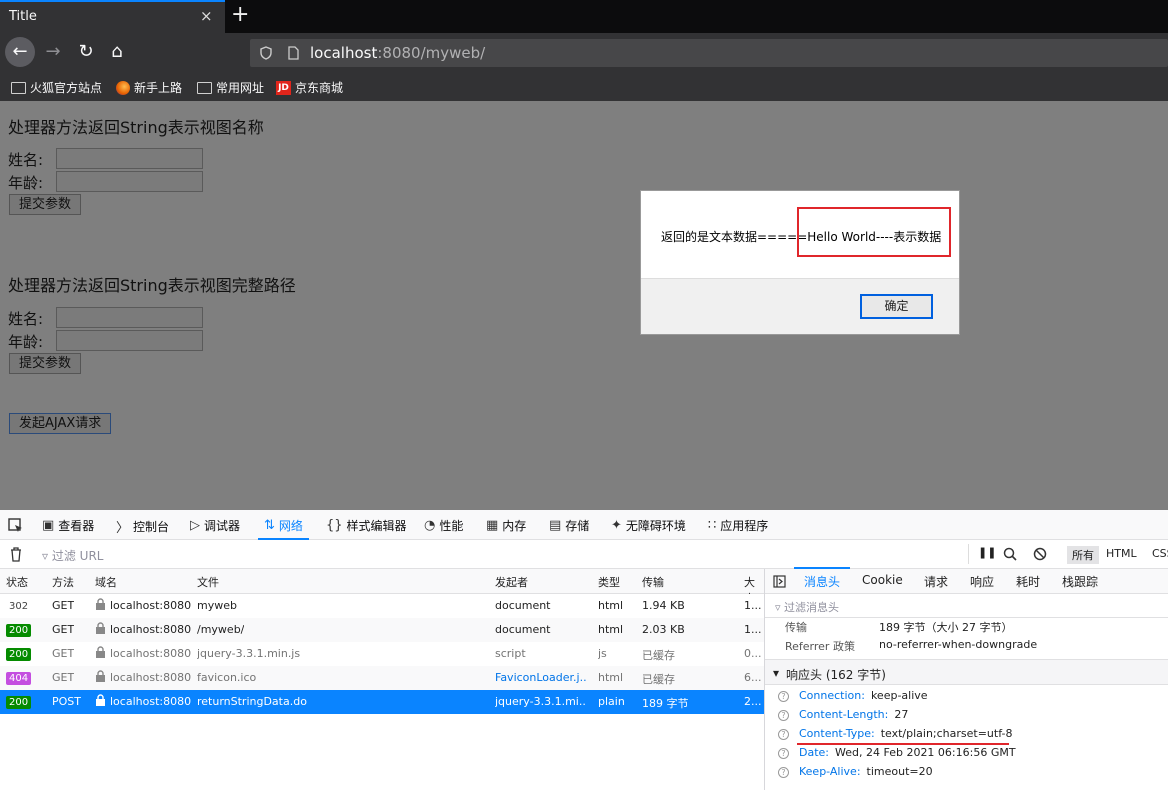  I want to click on tab-label: 网络, so click(290, 526).